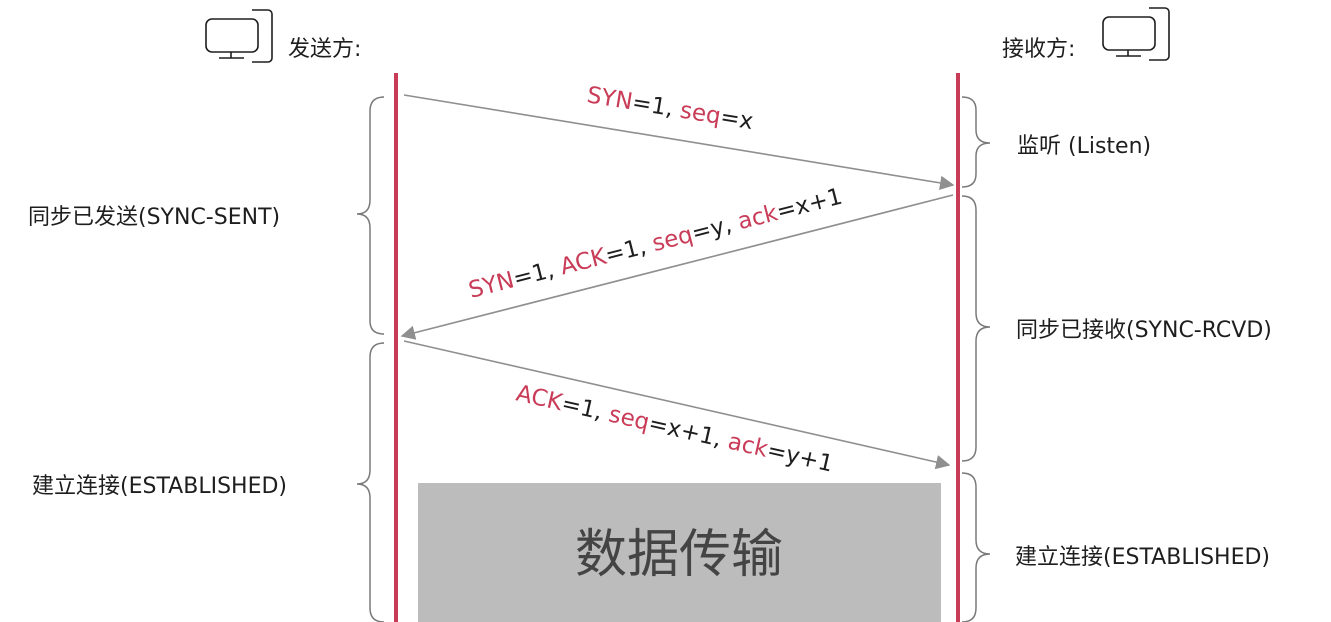 The width and height of the screenshot is (1331, 622). What do you see at coordinates (159, 486) in the screenshot?
I see `left-state-established: 建立连接(ESTABLISHED)` at bounding box center [159, 486].